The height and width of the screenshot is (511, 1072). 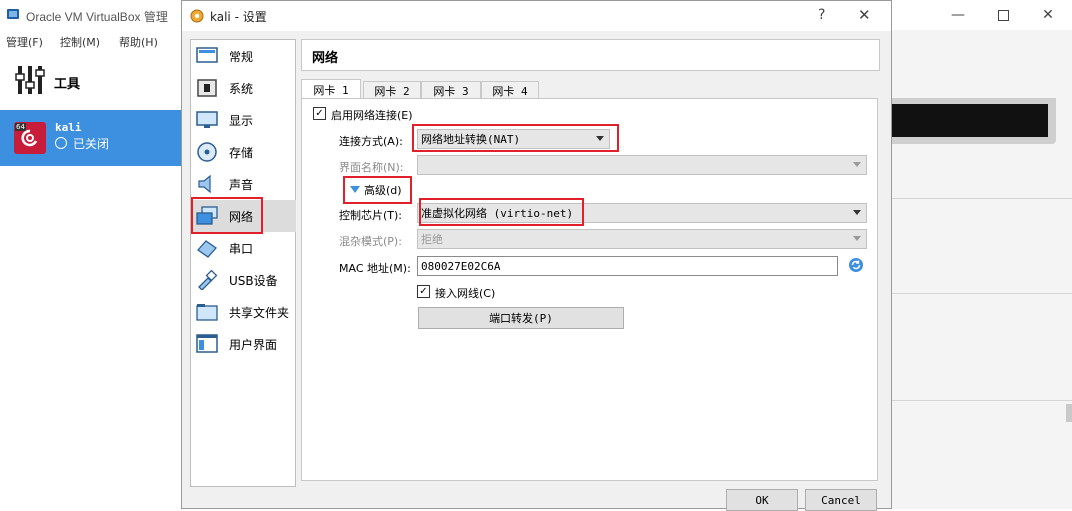 I want to click on promiscuous-label: 混杂模式(P):, so click(x=370, y=241).